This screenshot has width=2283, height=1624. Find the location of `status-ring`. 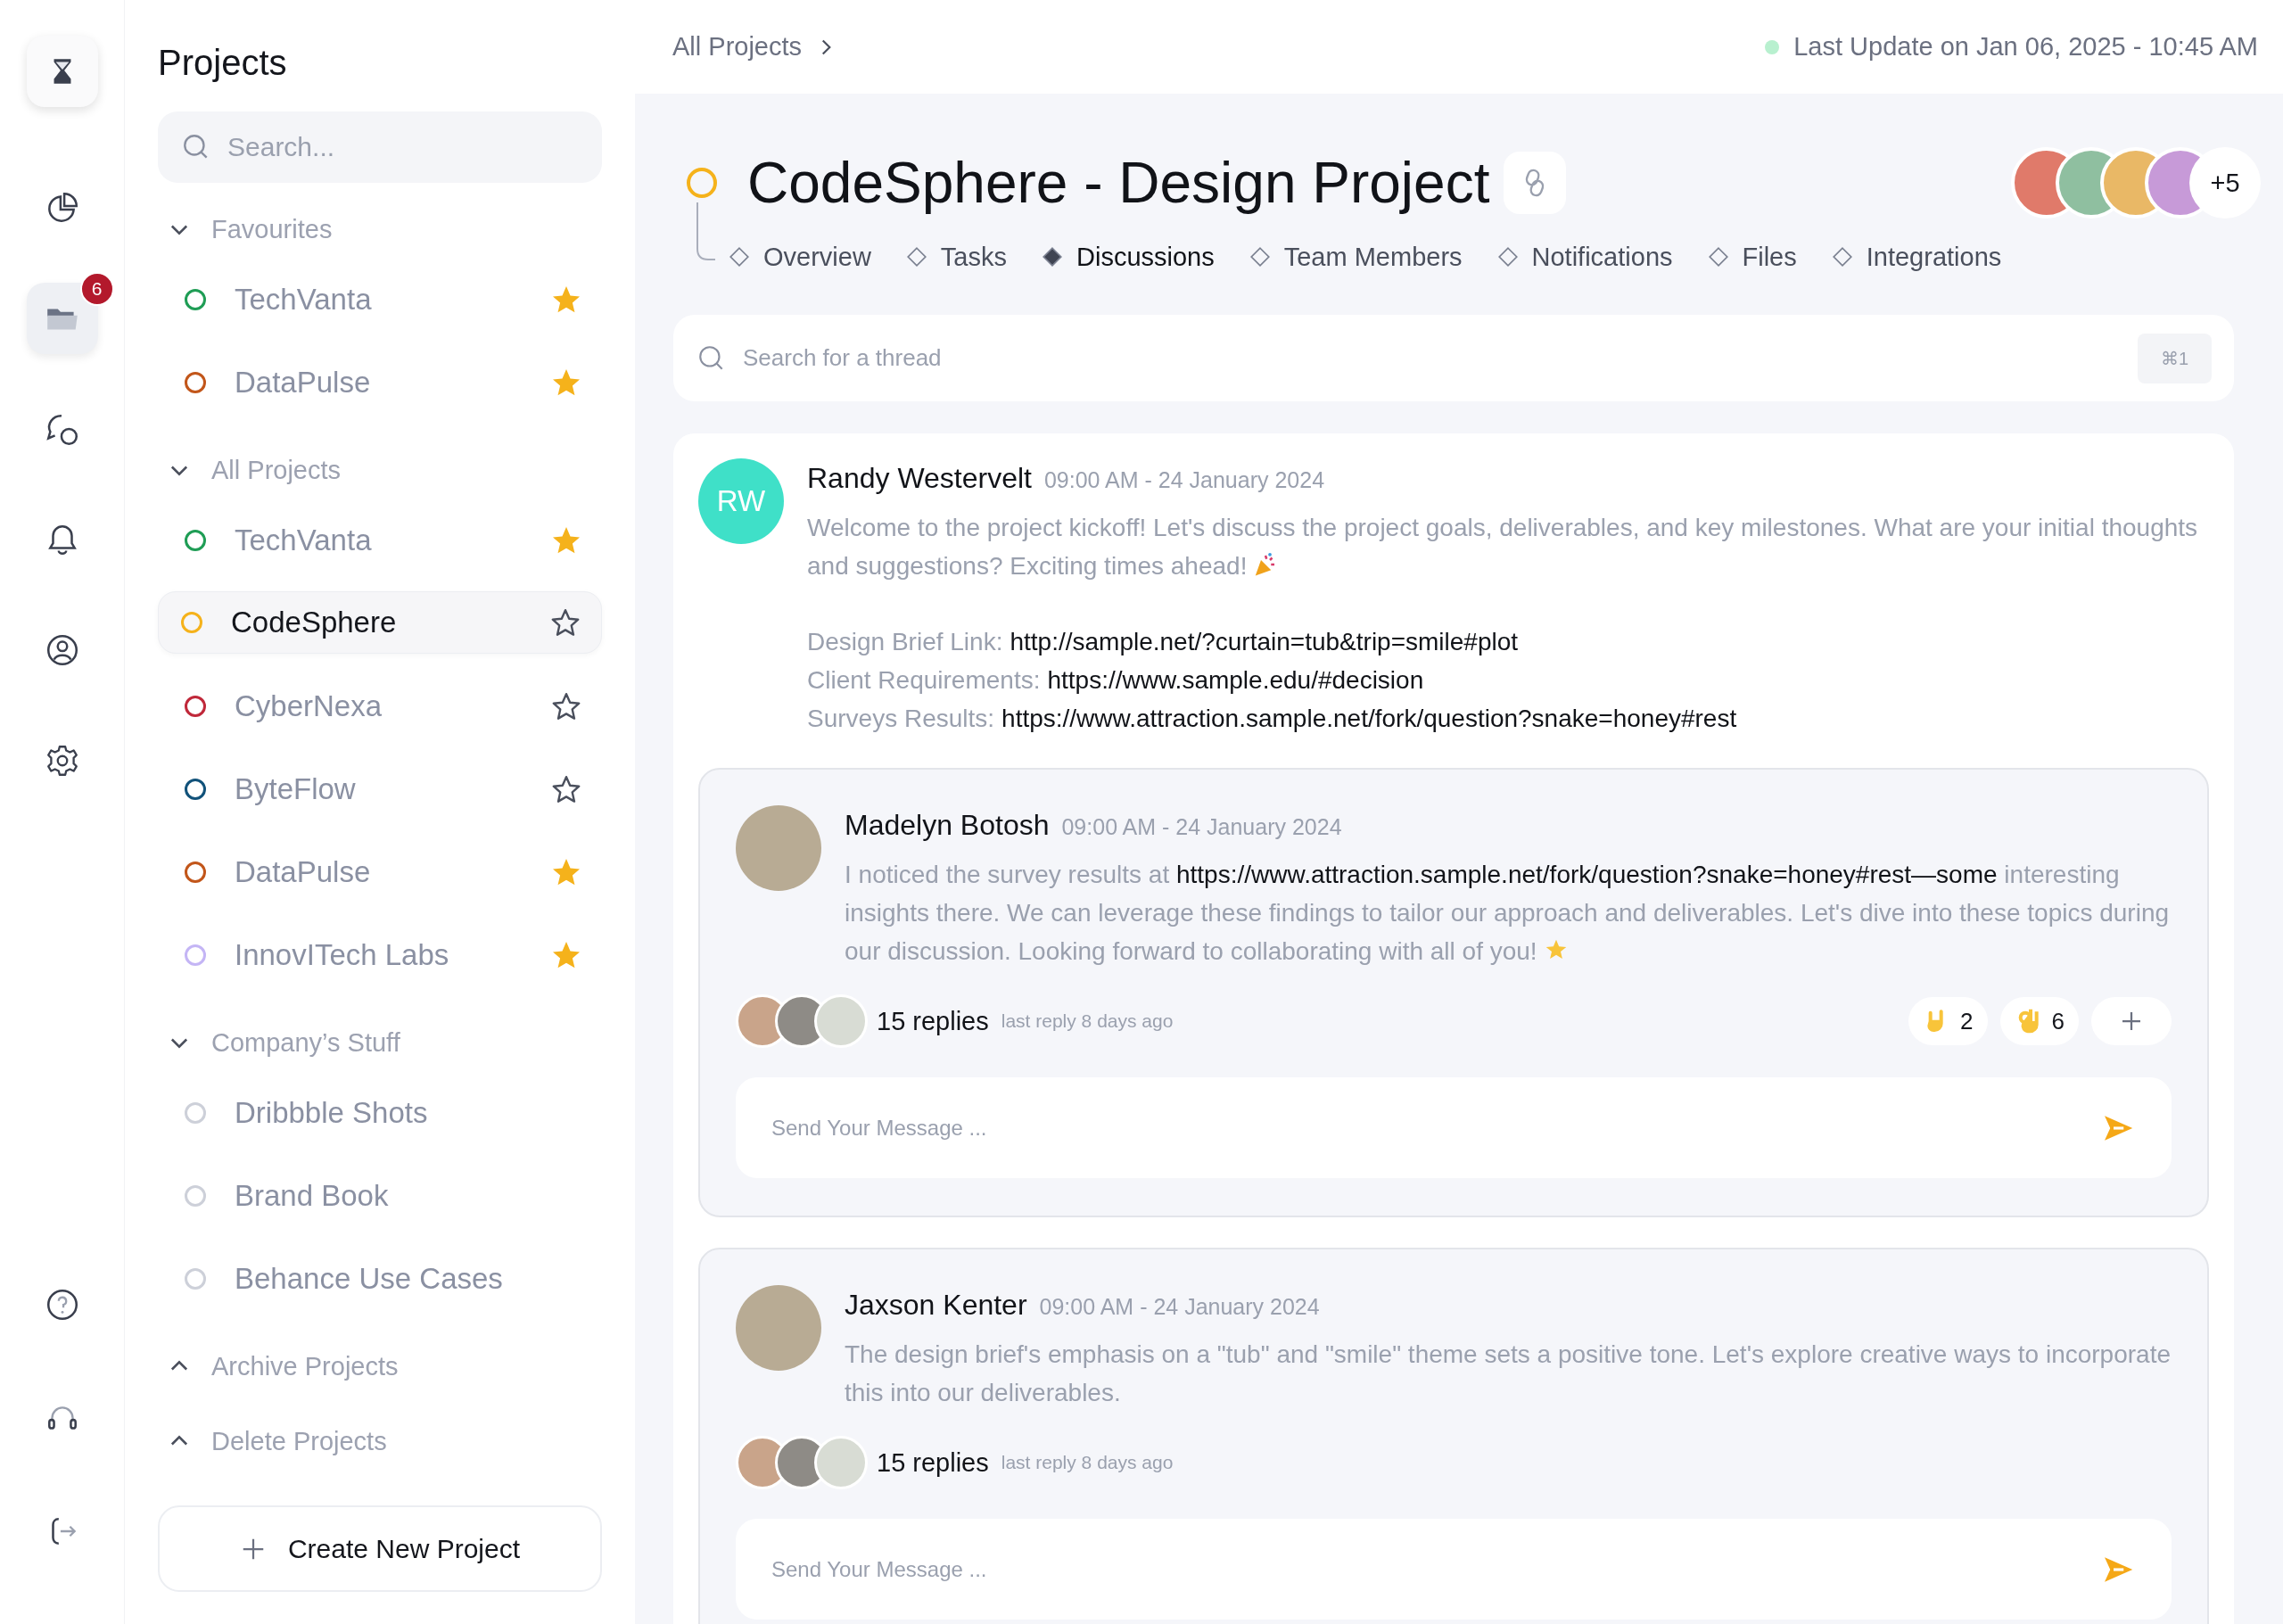

status-ring is located at coordinates (702, 183).